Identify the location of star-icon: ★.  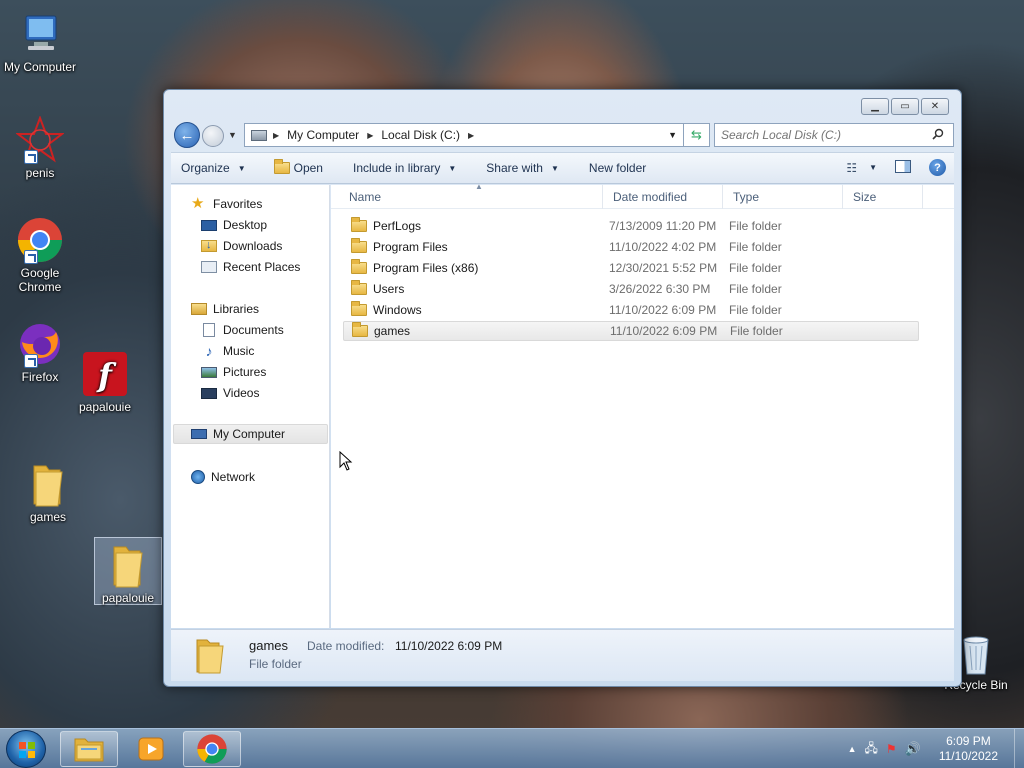
(198, 203).